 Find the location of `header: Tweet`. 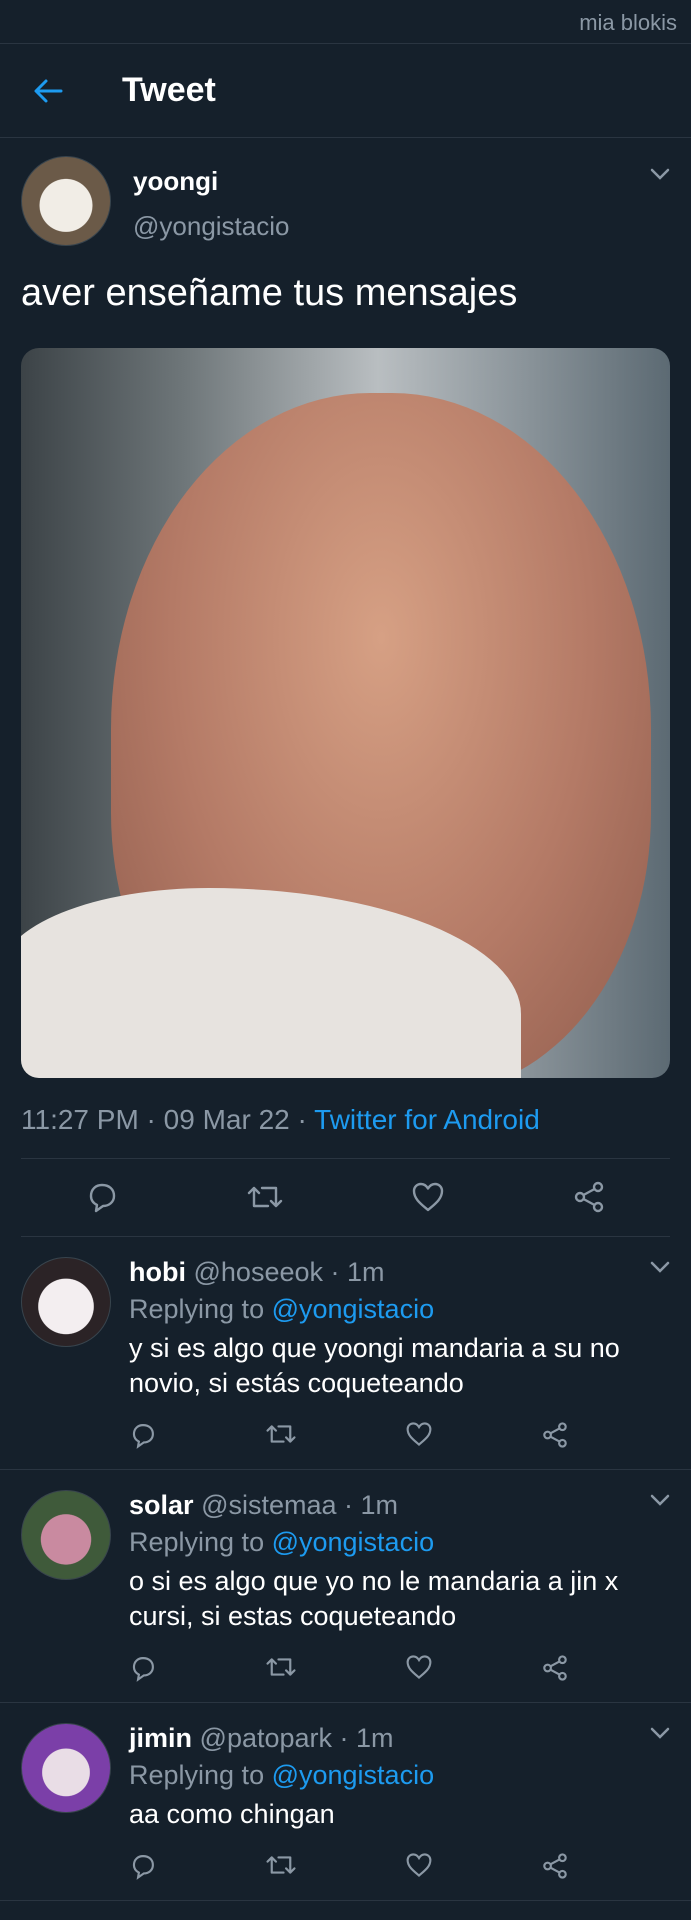

header: Tweet is located at coordinates (345, 91).